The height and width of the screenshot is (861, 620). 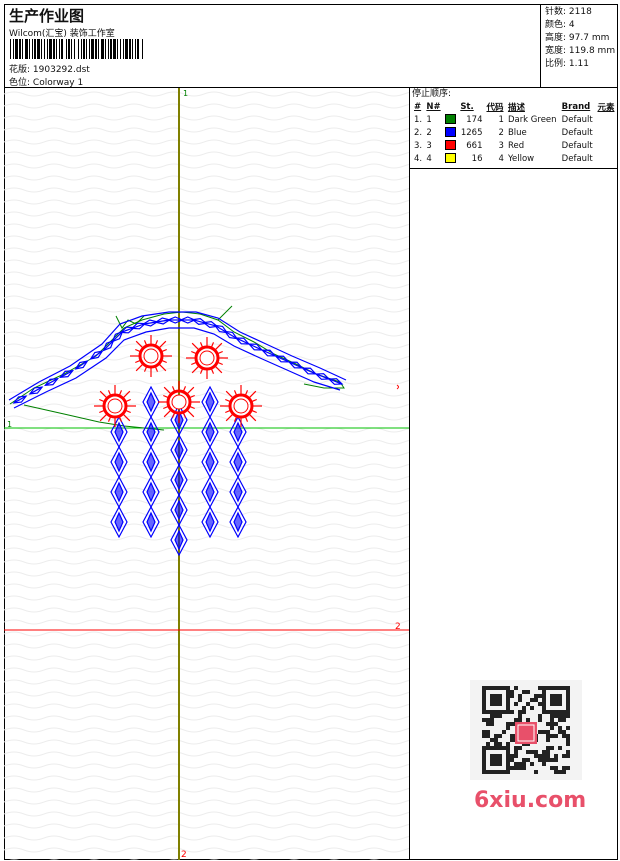 I want to click on color-row: 2. 2 1265 2 Blue Default, so click(x=514, y=132).